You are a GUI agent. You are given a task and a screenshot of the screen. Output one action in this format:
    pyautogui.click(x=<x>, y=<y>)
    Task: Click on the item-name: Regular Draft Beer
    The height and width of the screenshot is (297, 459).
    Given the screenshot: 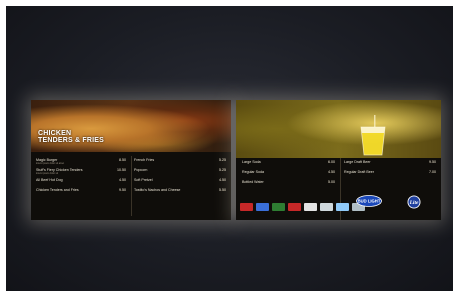 What is the action you would take?
    pyautogui.click(x=359, y=172)
    